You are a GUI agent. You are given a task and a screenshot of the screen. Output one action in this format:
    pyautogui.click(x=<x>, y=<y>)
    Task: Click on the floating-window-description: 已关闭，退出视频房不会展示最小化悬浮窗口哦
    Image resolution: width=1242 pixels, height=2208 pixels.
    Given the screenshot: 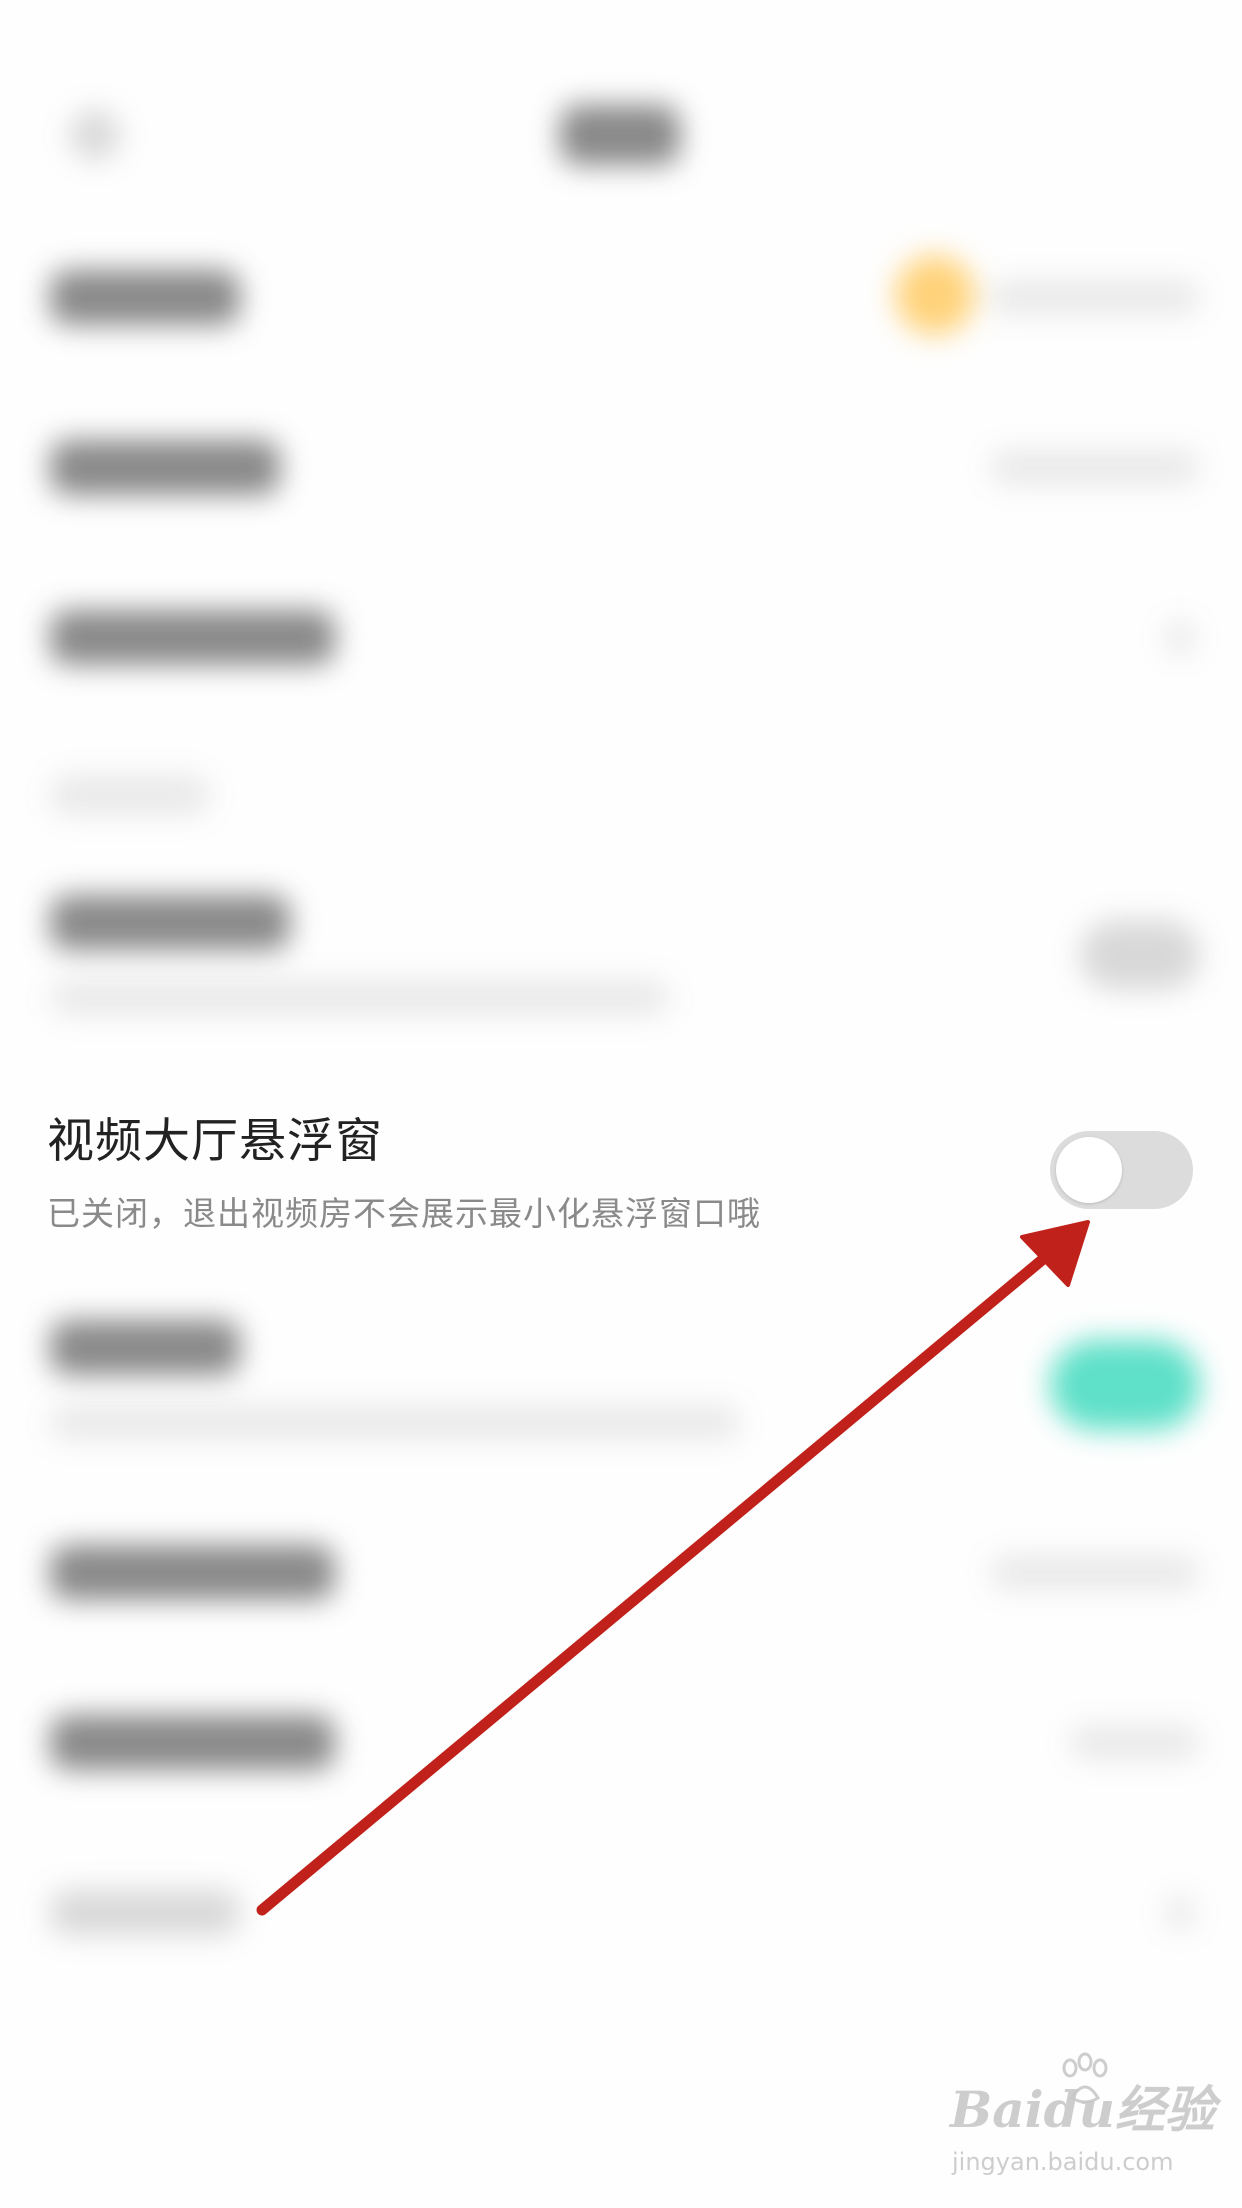 What is the action you would take?
    pyautogui.click(x=404, y=1213)
    